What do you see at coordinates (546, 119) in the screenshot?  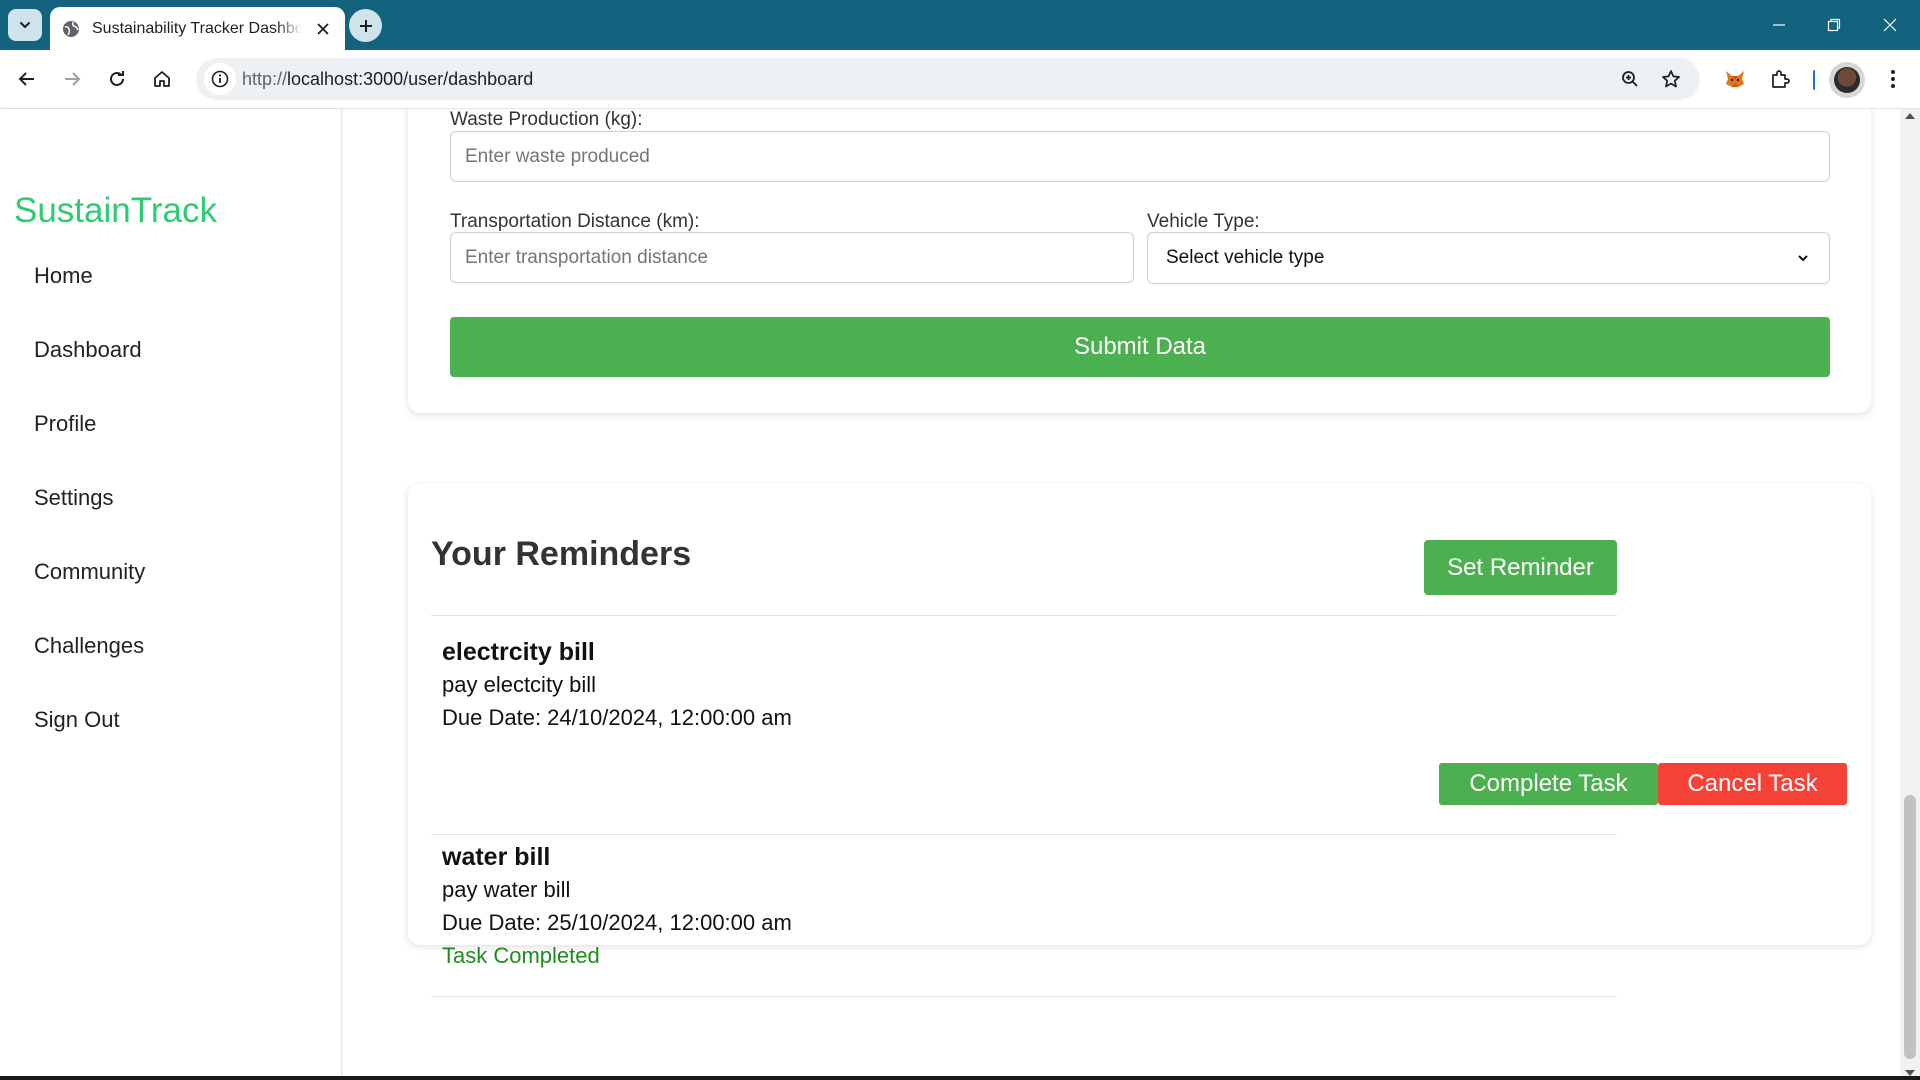 I see `waste-label: Waste Production (kg):` at bounding box center [546, 119].